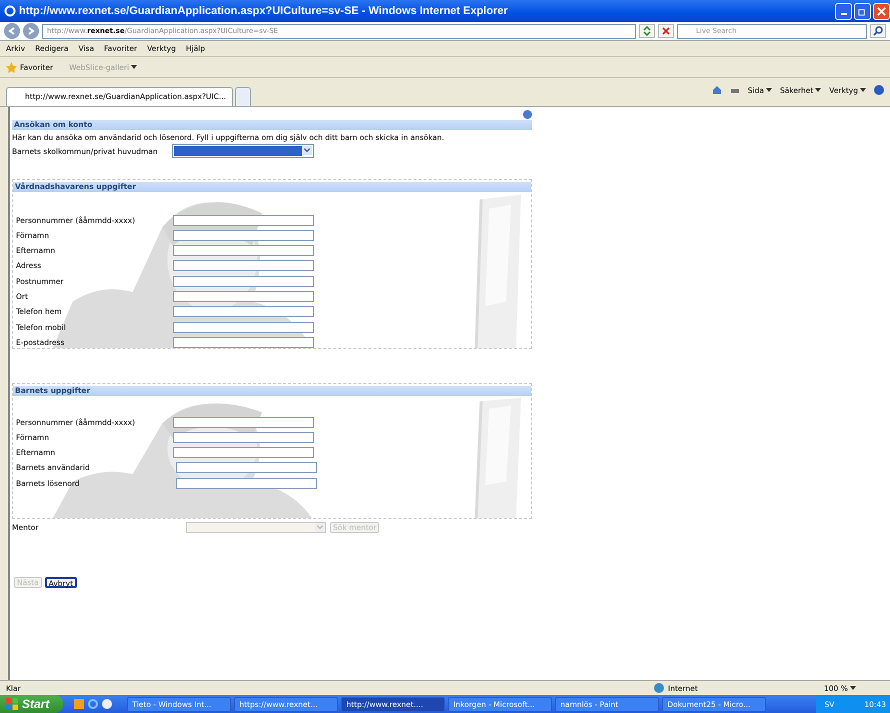 Image resolution: width=890 pixels, height=713 pixels. What do you see at coordinates (31, 31) in the screenshot?
I see `forward-button` at bounding box center [31, 31].